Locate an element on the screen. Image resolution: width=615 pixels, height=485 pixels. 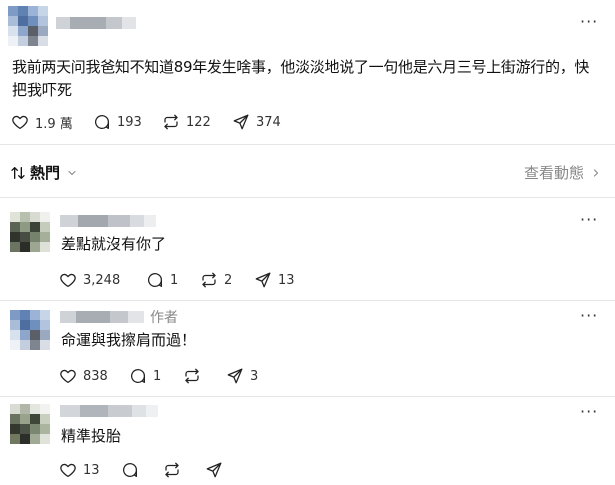
repost-button: 2 is located at coordinates (216, 280).